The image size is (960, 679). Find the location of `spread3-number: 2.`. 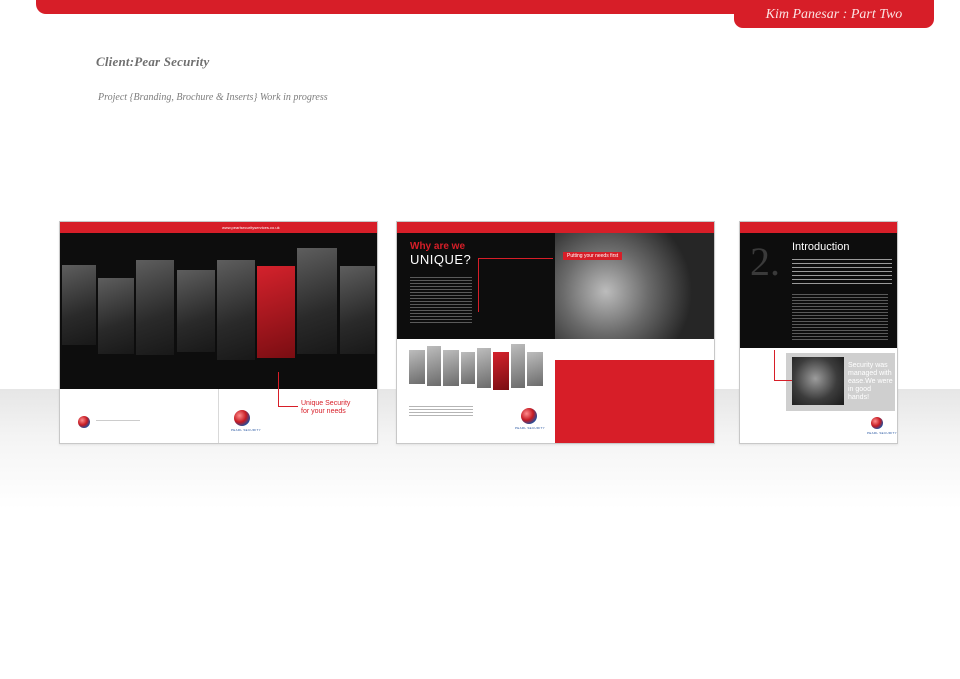

spread3-number: 2. is located at coordinates (765, 261).